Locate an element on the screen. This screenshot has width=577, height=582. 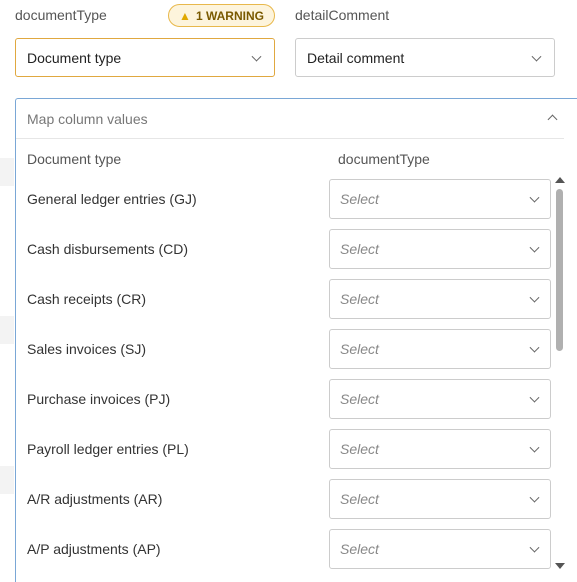
warning-icon: ▲ is located at coordinates (185, 15).